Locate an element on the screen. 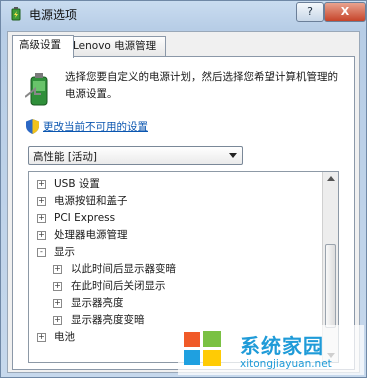 This screenshot has height=378, width=367. tree-item-label: 以此时间后显示器变暗 is located at coordinates (123, 269).